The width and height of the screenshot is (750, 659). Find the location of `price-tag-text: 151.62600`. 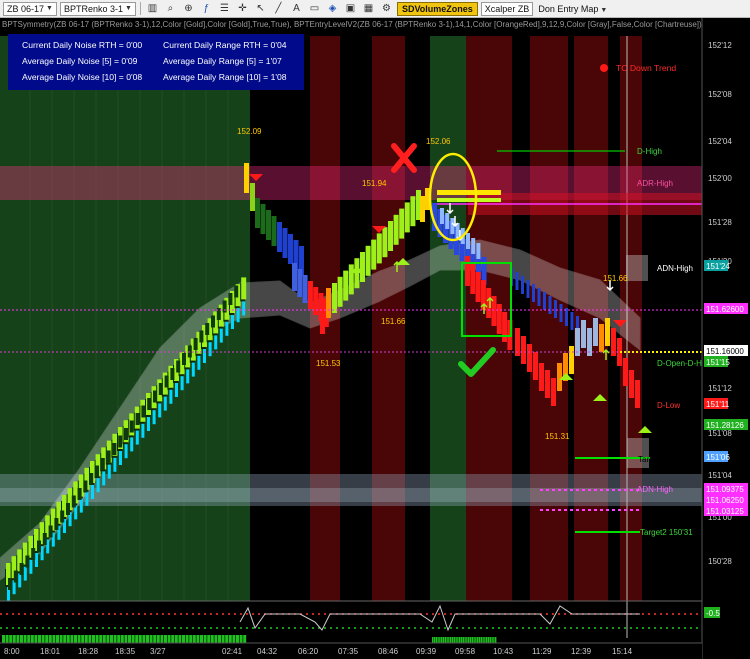

price-tag-text: 151.62600 is located at coordinates (725, 309).